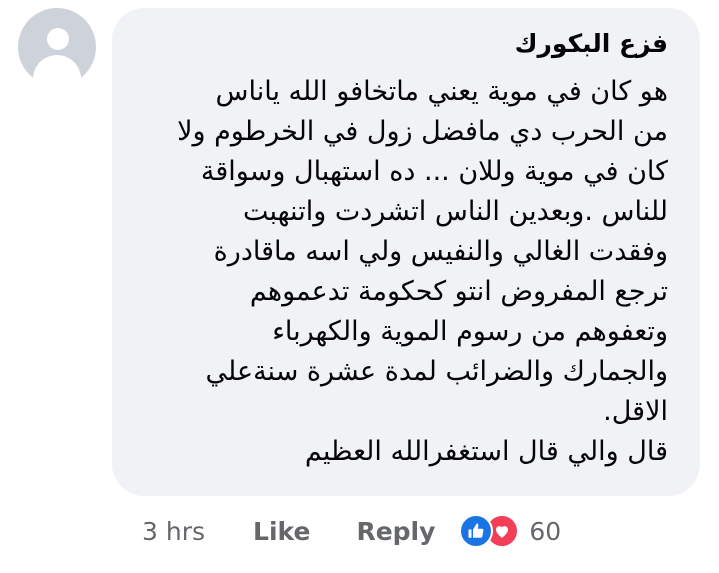 This screenshot has height=573, width=719. I want to click on thumbs-up-icon, so click(476, 531).